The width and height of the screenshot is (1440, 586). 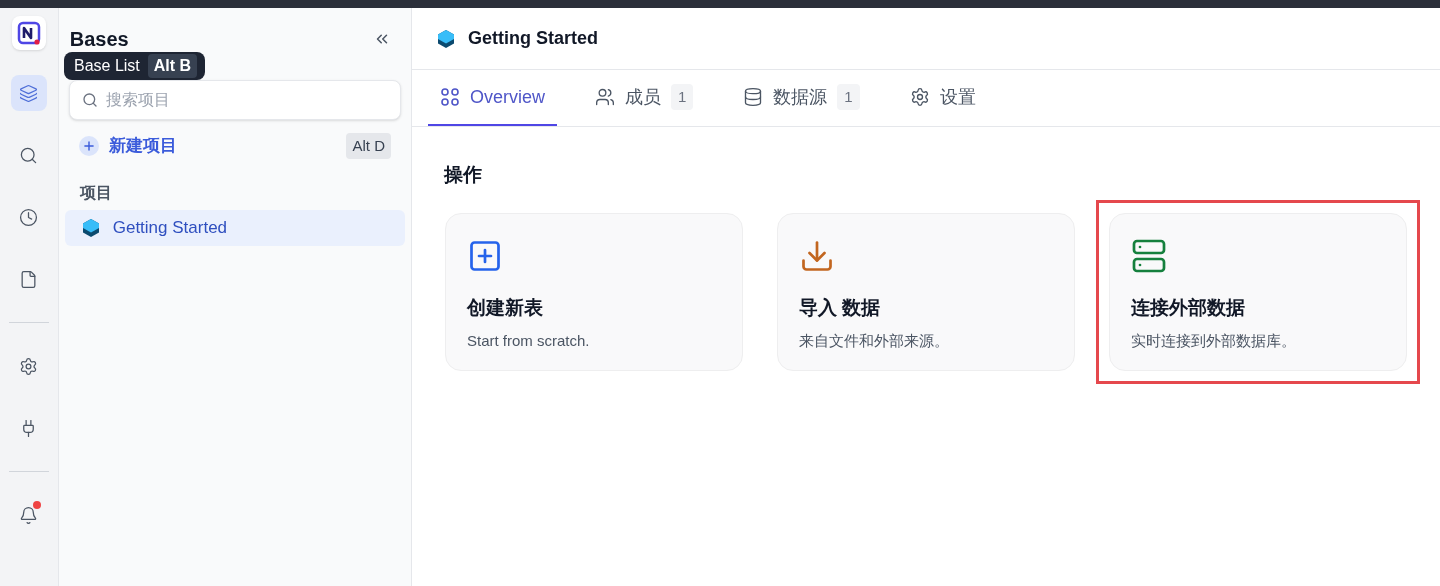 What do you see at coordinates (505, 307) in the screenshot?
I see `card-title: 创建新表` at bounding box center [505, 307].